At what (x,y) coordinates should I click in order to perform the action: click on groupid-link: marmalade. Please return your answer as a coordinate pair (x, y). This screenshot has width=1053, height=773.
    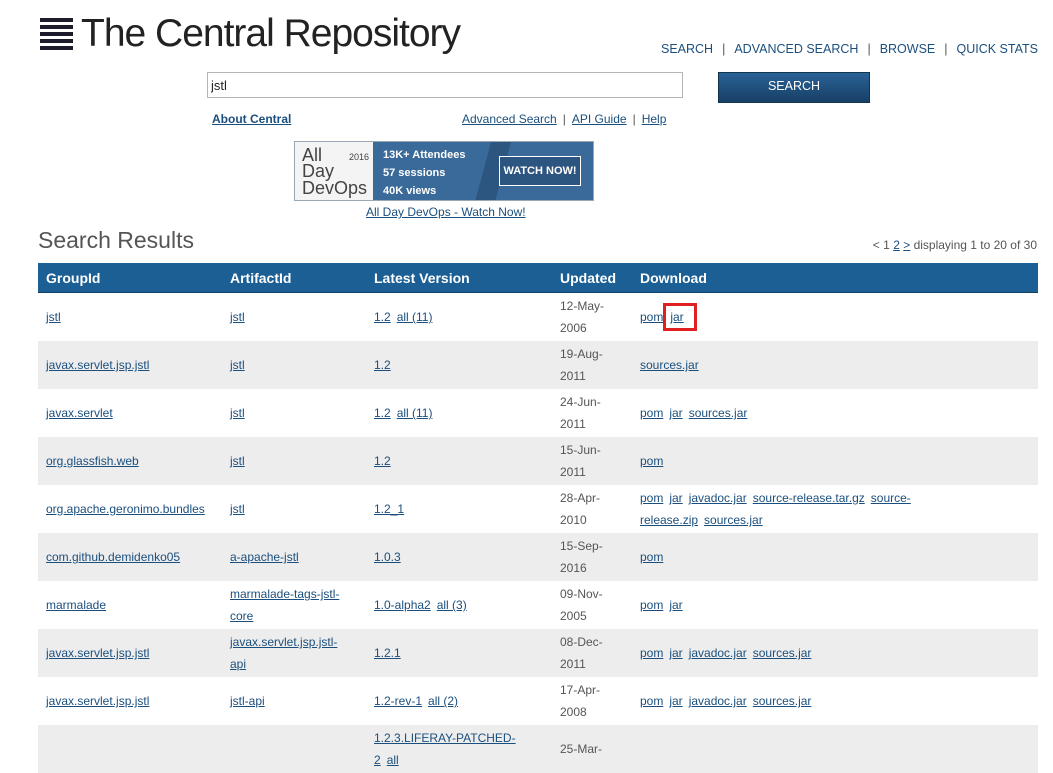
    Looking at the image, I should click on (76, 605).